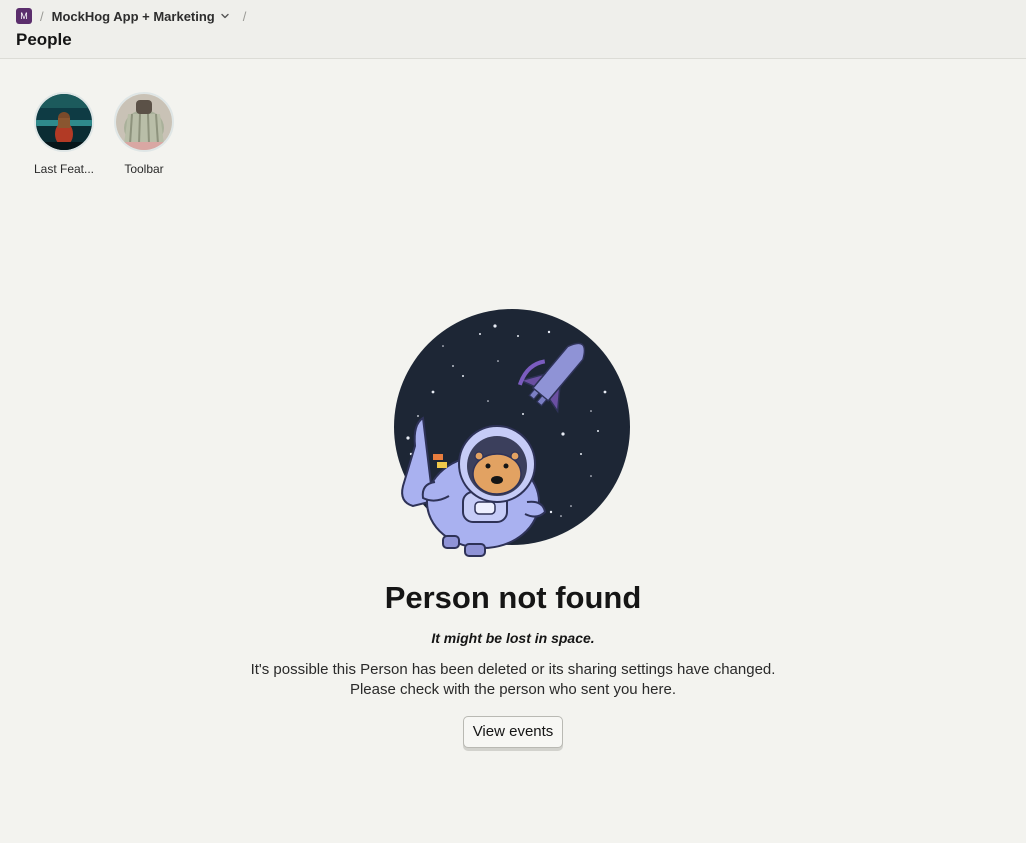  I want to click on error-subtitle: It might be lost in space., so click(513, 638).